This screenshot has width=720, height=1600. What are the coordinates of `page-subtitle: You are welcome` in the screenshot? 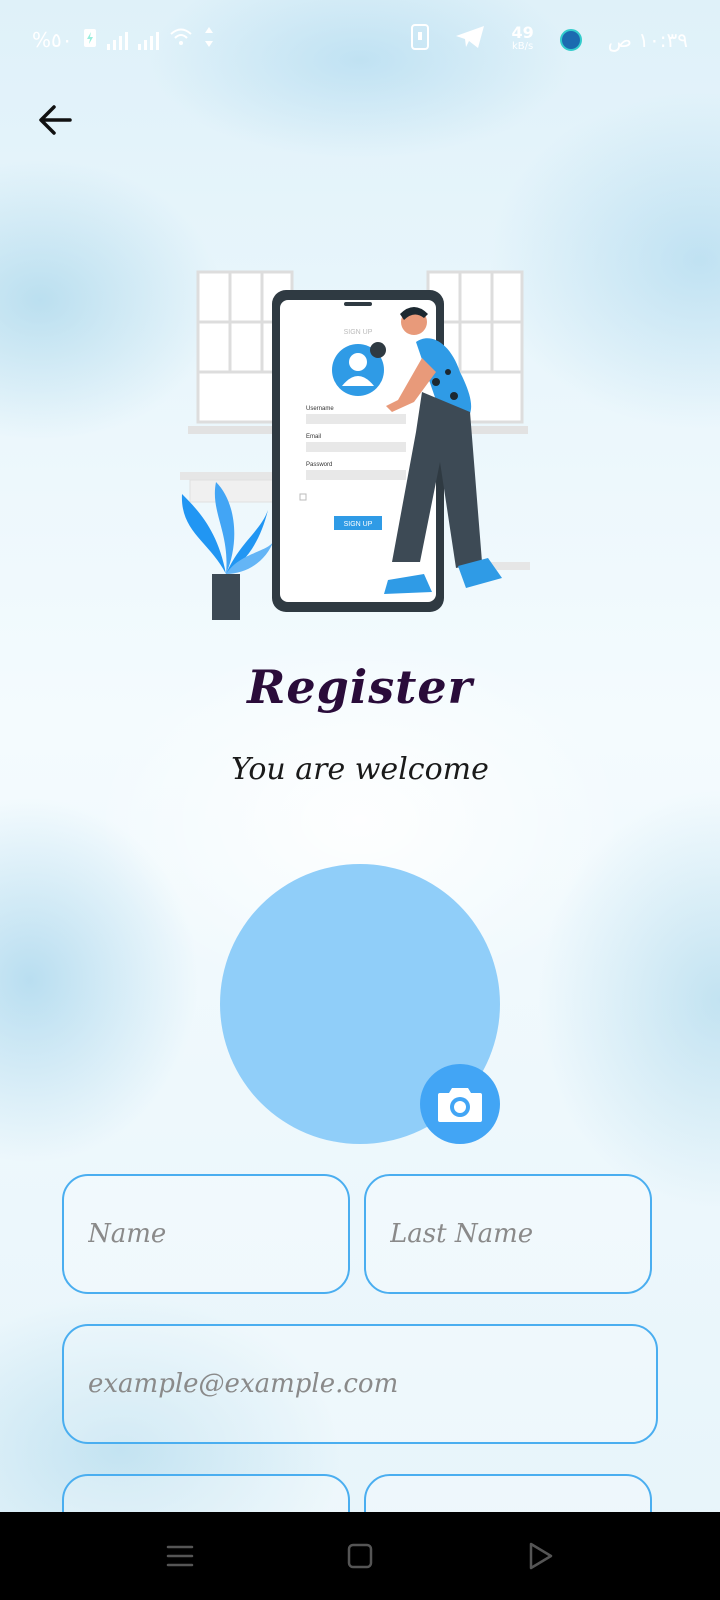 It's located at (360, 769).